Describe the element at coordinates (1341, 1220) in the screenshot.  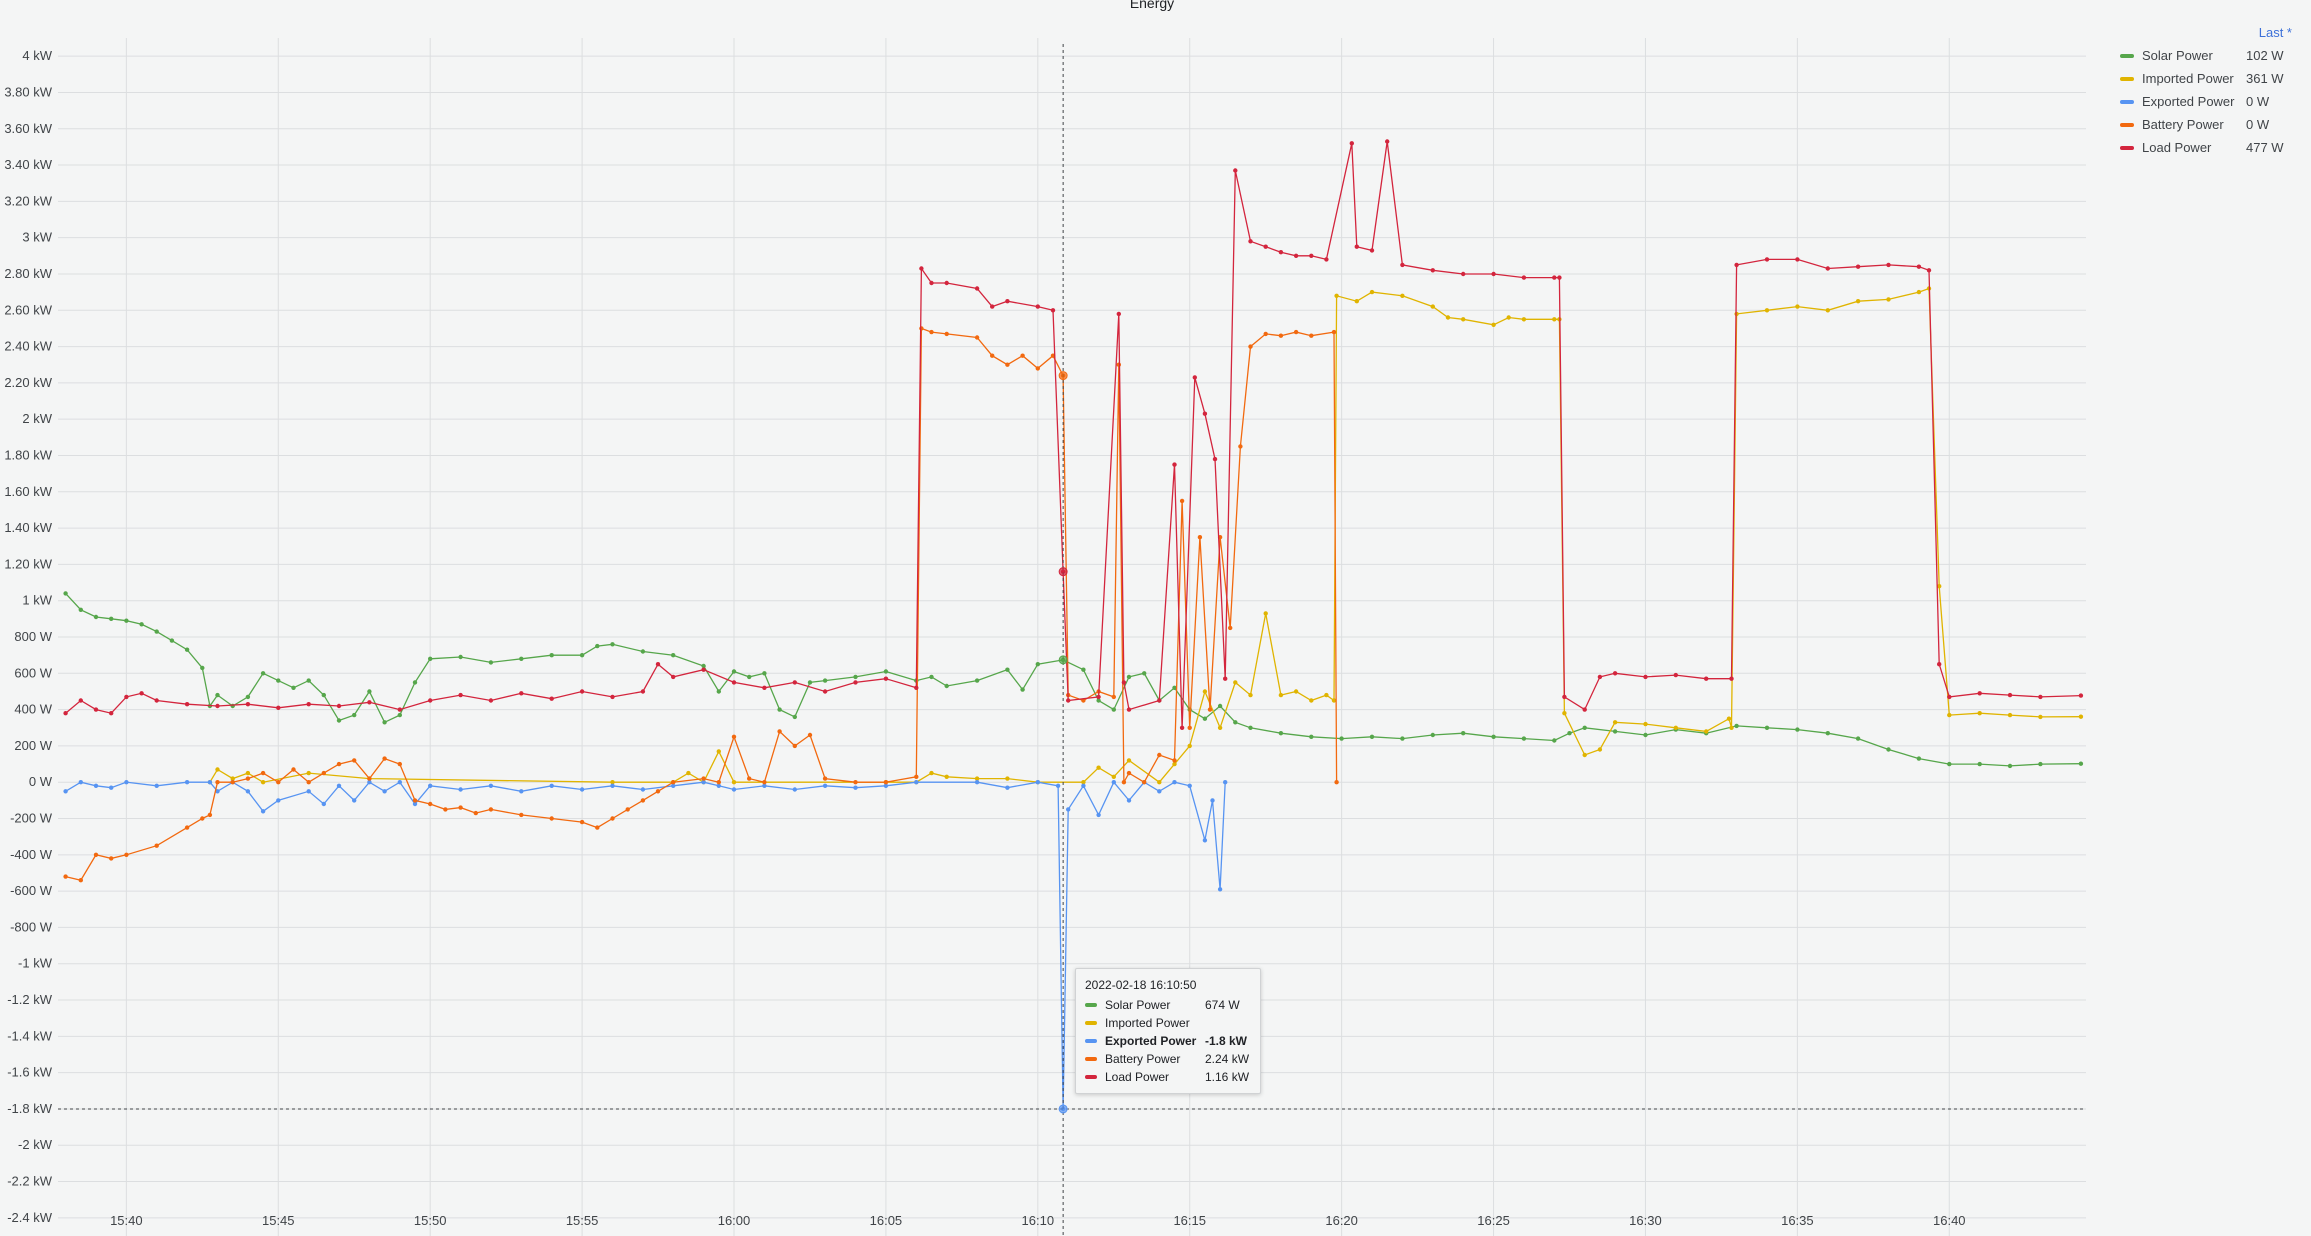
I see `x-tick-label: 16:20` at that location.